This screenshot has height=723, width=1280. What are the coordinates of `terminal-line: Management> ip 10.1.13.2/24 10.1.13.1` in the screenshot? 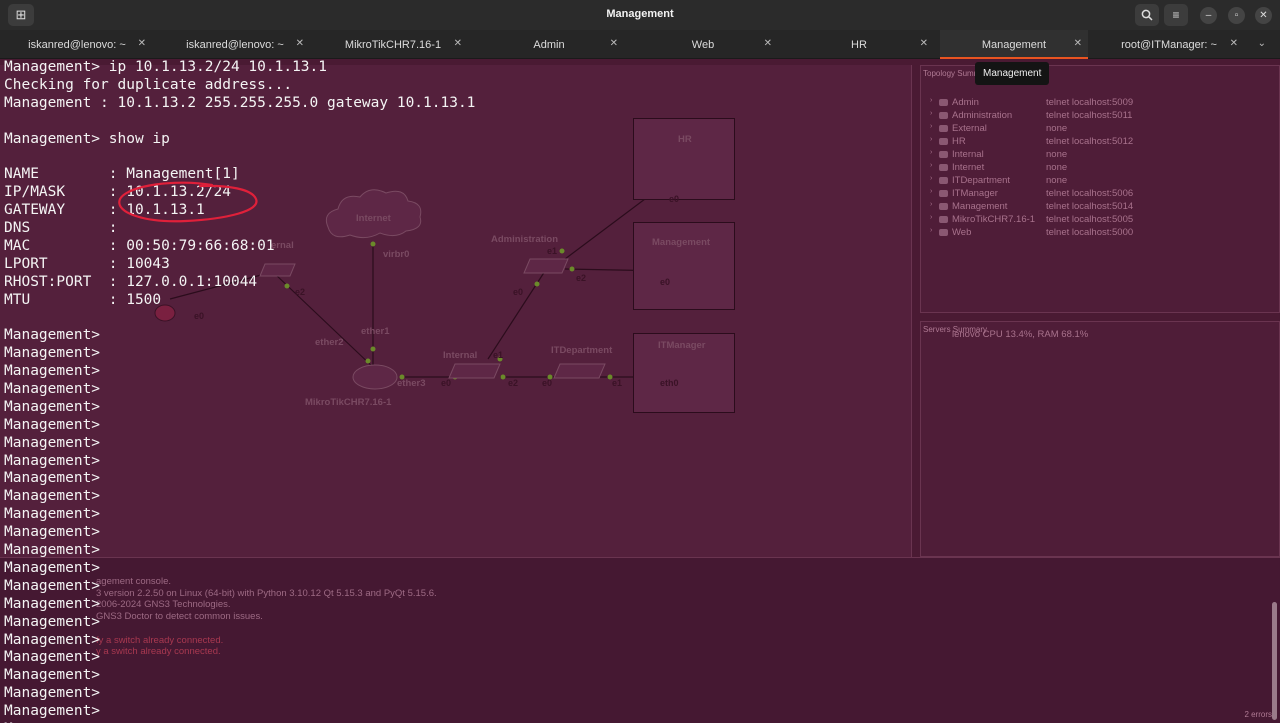 It's located at (166, 67).